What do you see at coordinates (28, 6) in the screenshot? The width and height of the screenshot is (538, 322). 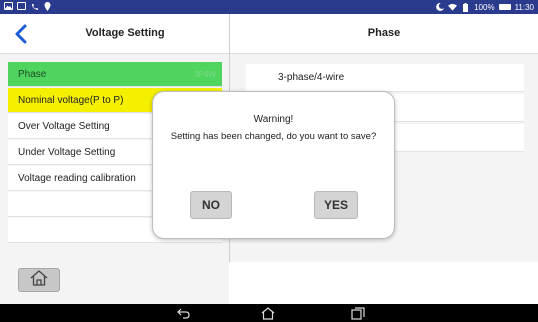 I see `status-notifications` at bounding box center [28, 6].